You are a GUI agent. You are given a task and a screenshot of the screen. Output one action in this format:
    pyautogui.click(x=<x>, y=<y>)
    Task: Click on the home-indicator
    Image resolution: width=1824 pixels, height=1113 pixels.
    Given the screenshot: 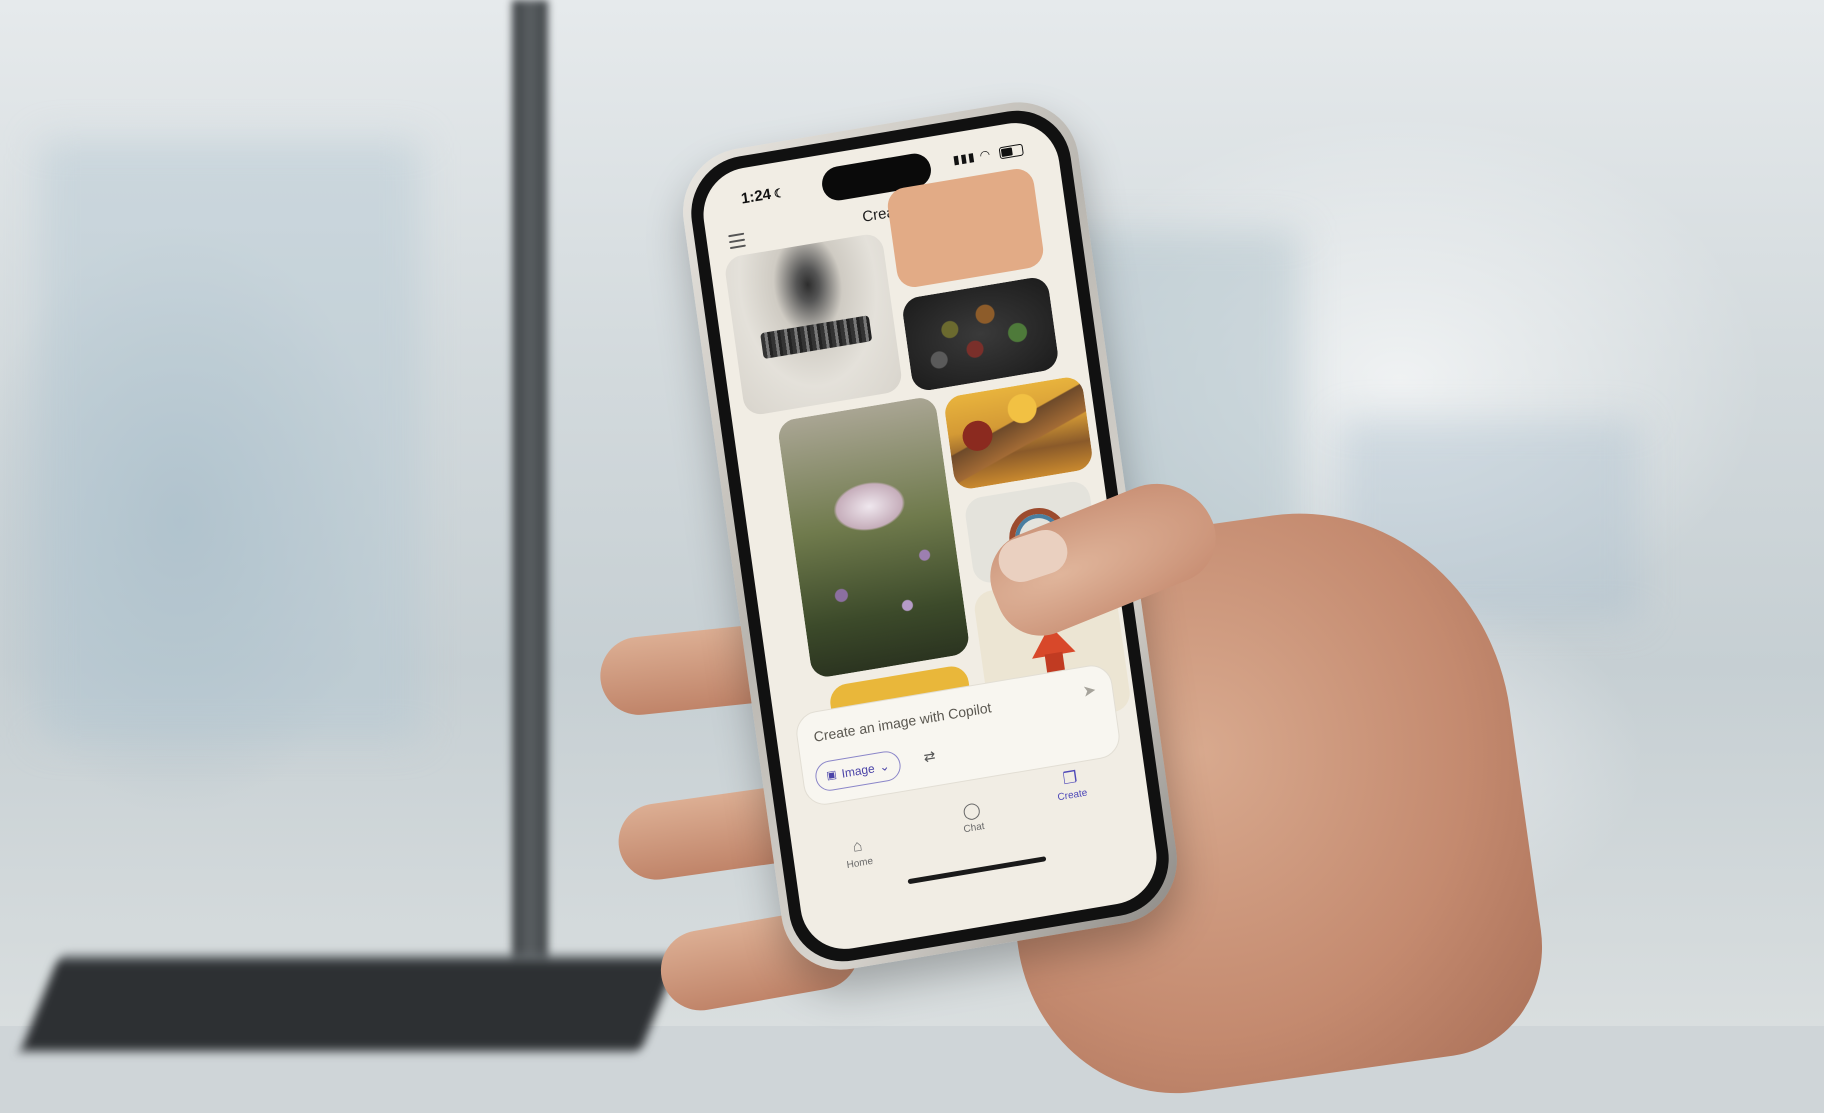 What is the action you would take?
    pyautogui.click(x=977, y=870)
    